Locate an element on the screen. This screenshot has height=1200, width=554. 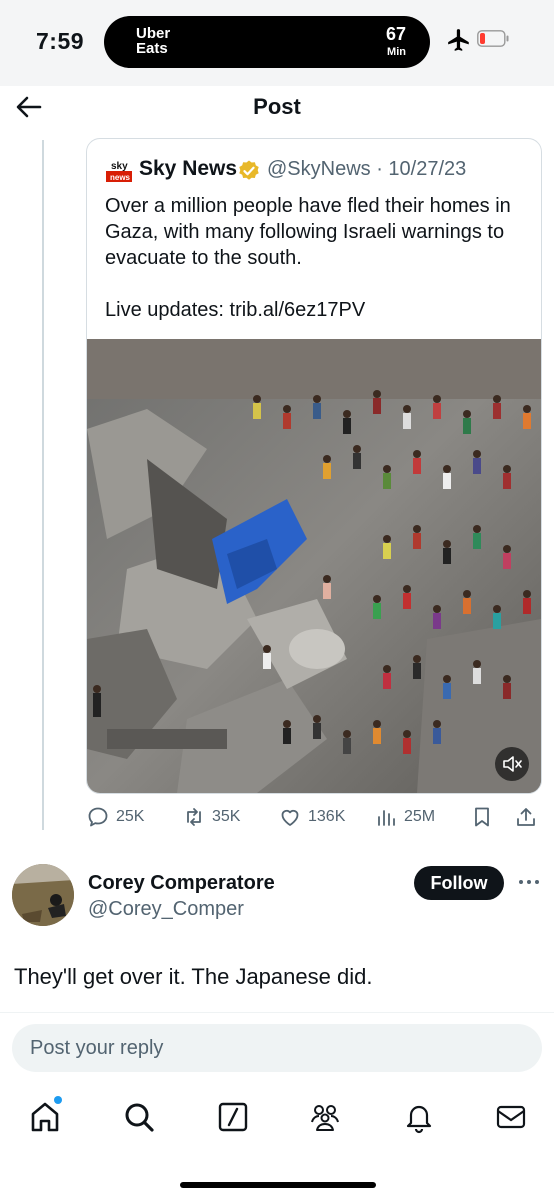
home-icon is located at coordinates (45, 1117).